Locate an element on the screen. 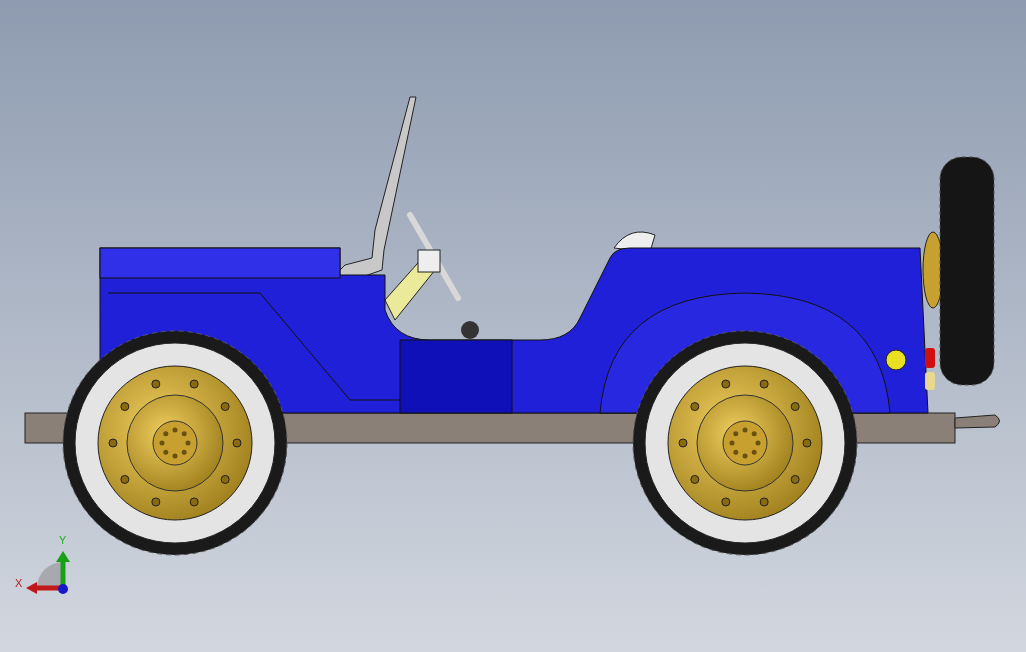 The image size is (1026, 652). y-axis-label: Y is located at coordinates (63, 540).